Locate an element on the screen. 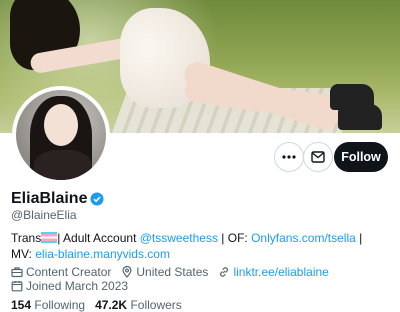 The height and width of the screenshot is (312, 400). bio-manyvids-link: elia-blaine.manyvids.com is located at coordinates (102, 254).